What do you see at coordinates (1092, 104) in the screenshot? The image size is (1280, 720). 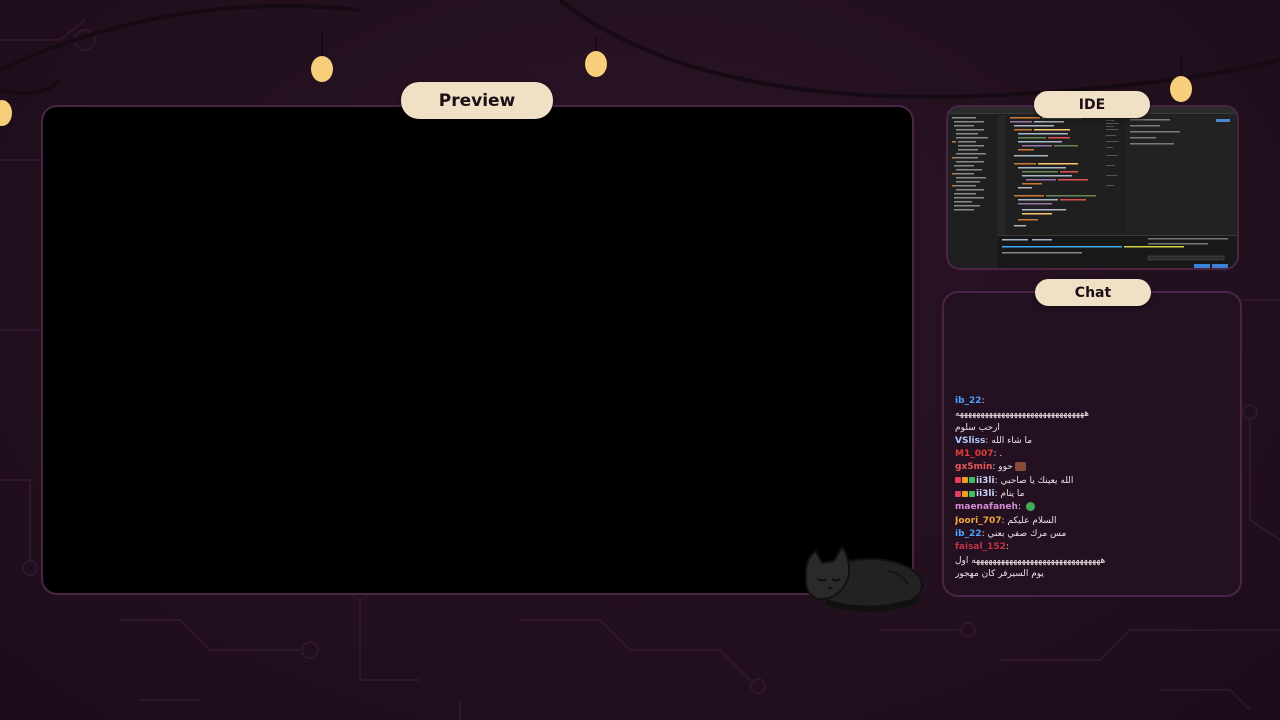 I see `ide-label: IDE` at bounding box center [1092, 104].